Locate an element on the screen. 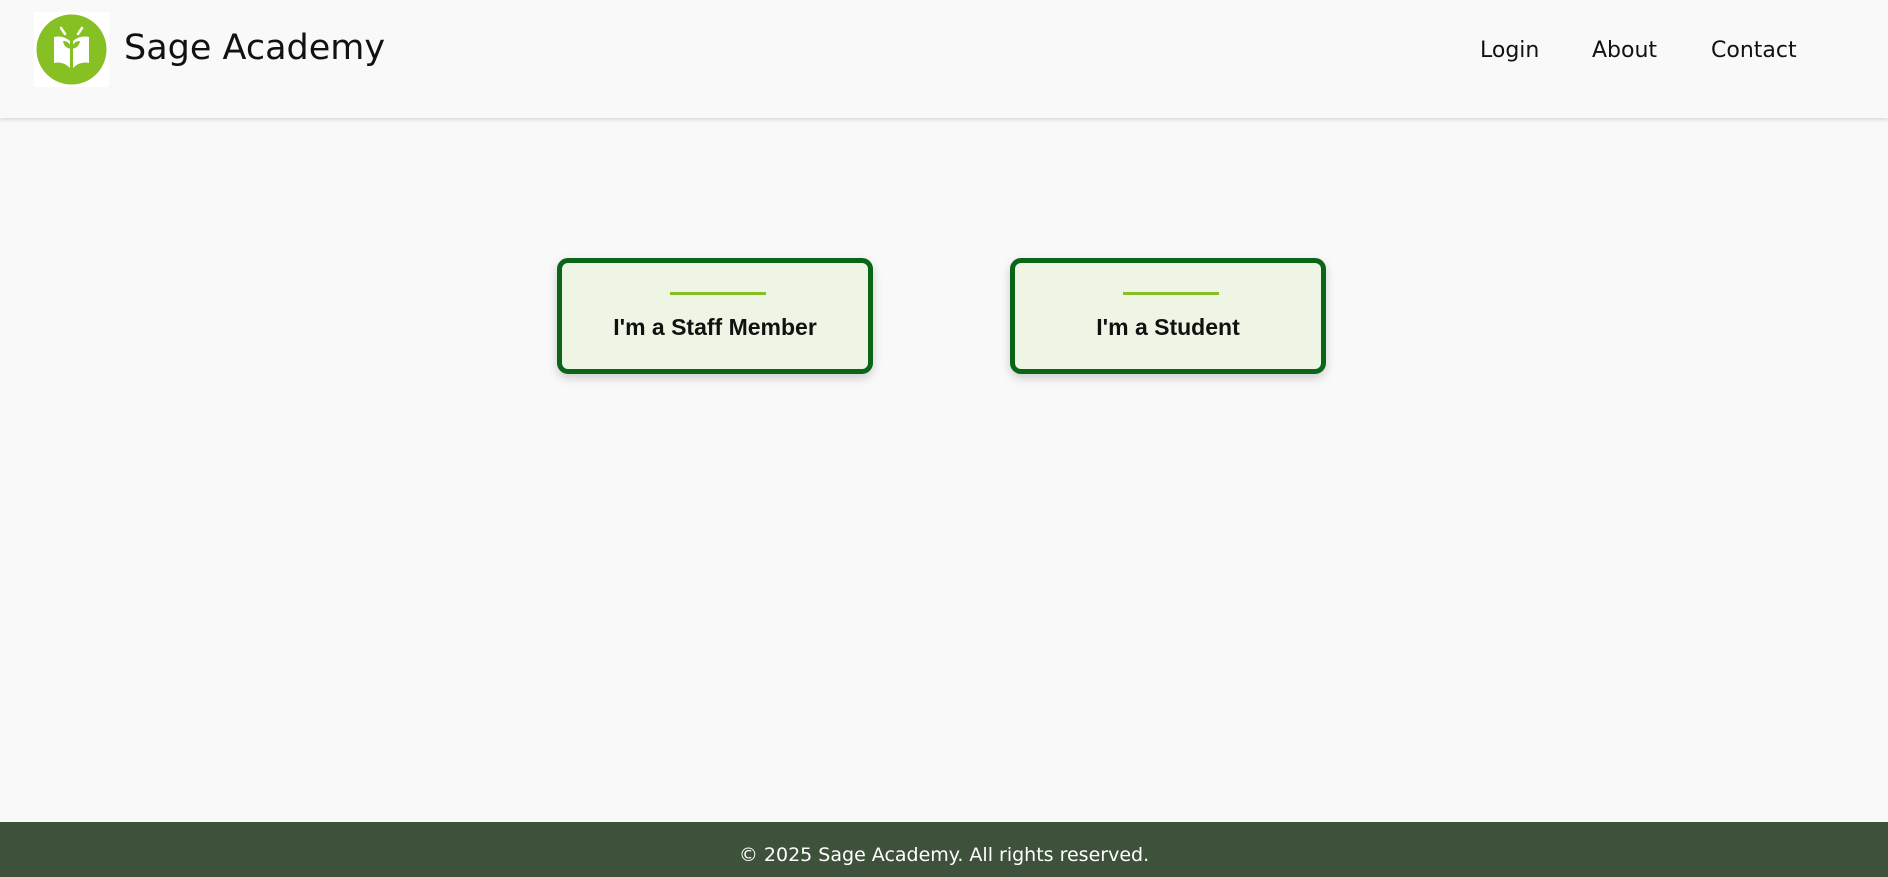  nav-login-link: Login is located at coordinates (1509, 51).